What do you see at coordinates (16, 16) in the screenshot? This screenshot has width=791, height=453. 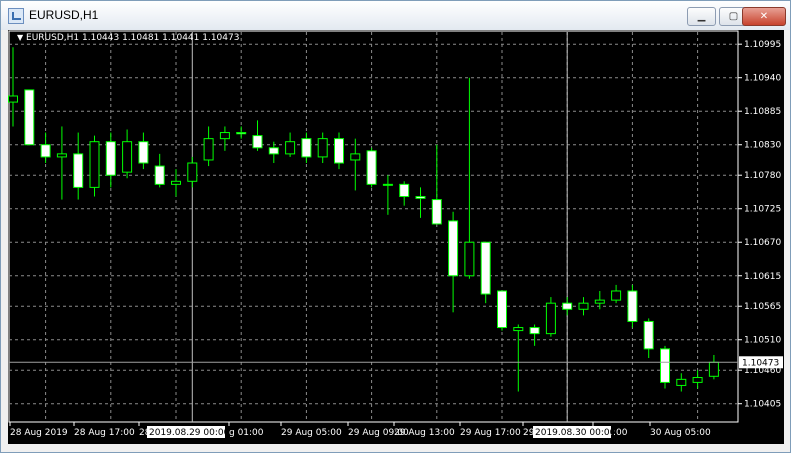 I see `chart-window-icon` at bounding box center [16, 16].